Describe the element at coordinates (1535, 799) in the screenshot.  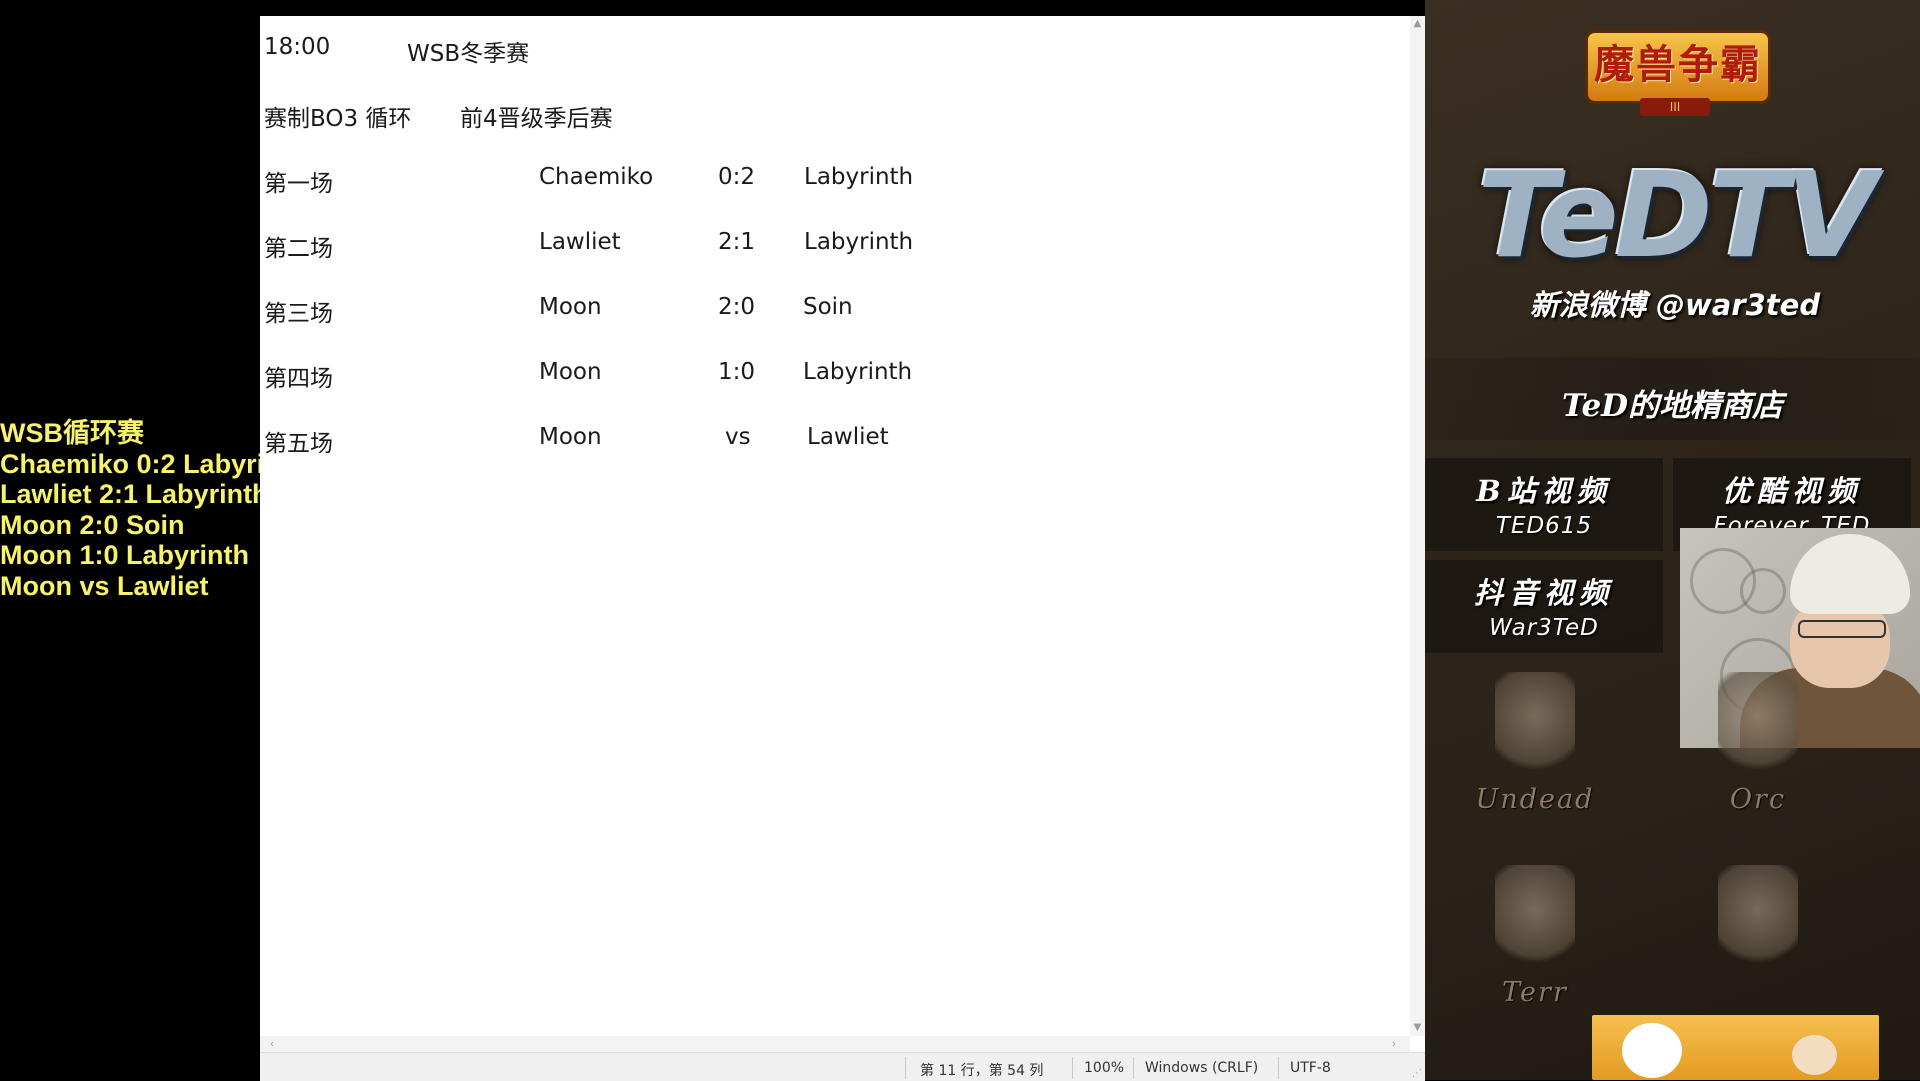
I see `undead-label: Undead` at that location.